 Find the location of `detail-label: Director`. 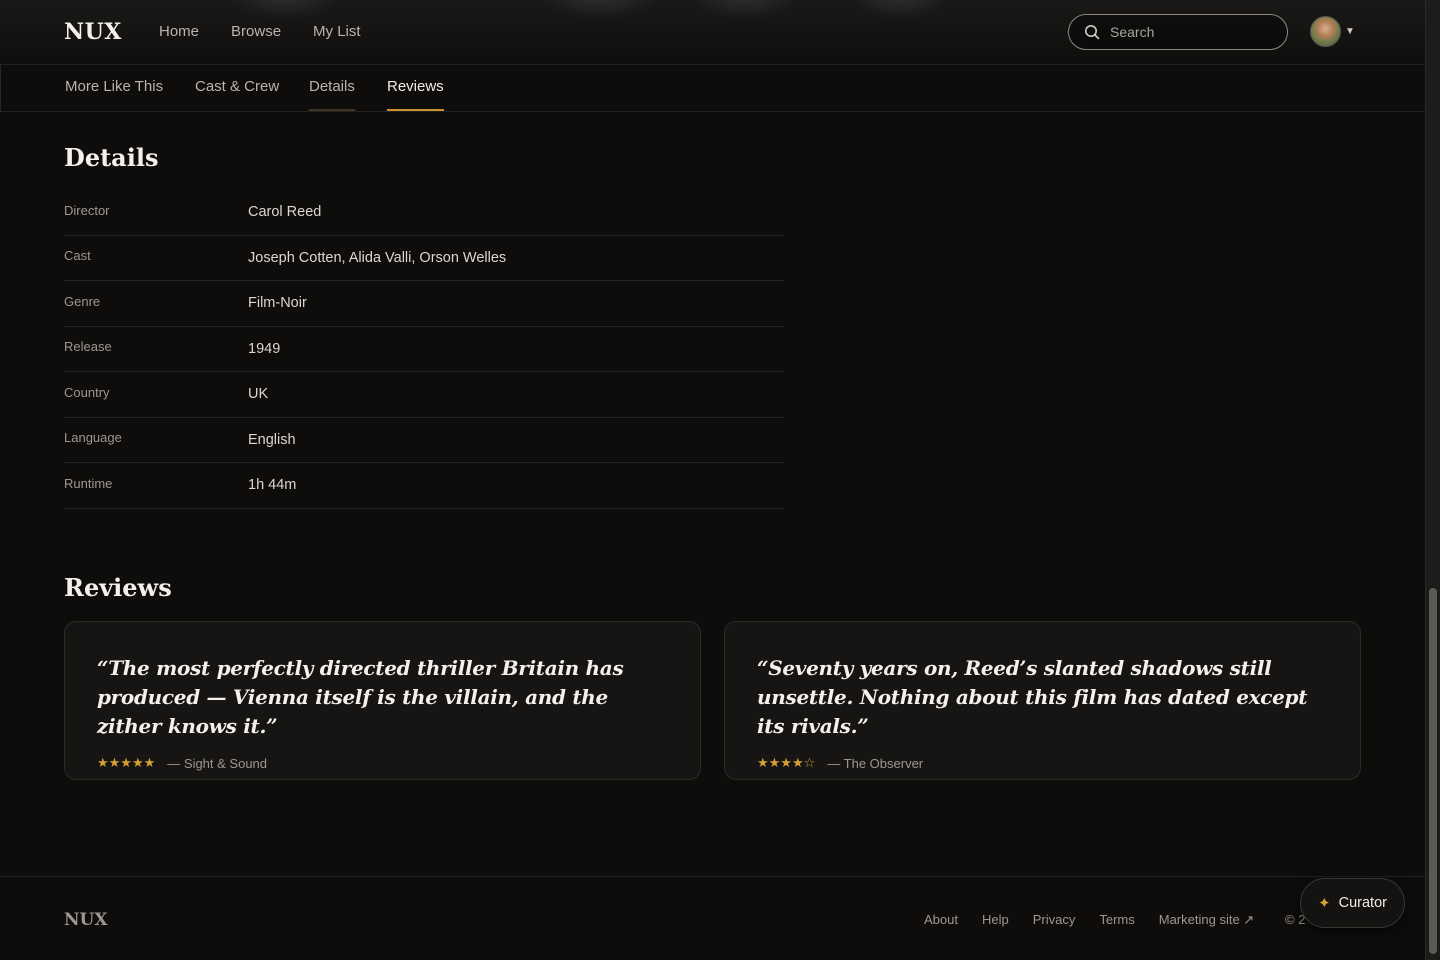

detail-label: Director is located at coordinates (87, 210).